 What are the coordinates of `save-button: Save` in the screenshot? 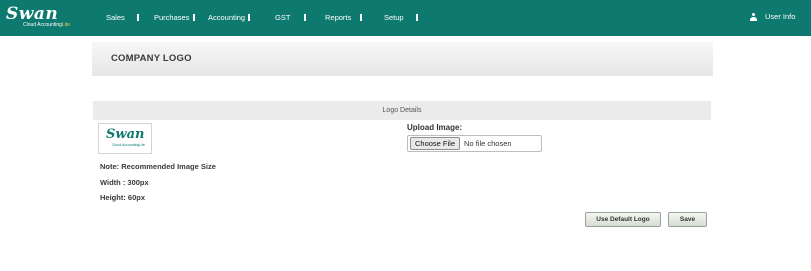 It's located at (687, 219).